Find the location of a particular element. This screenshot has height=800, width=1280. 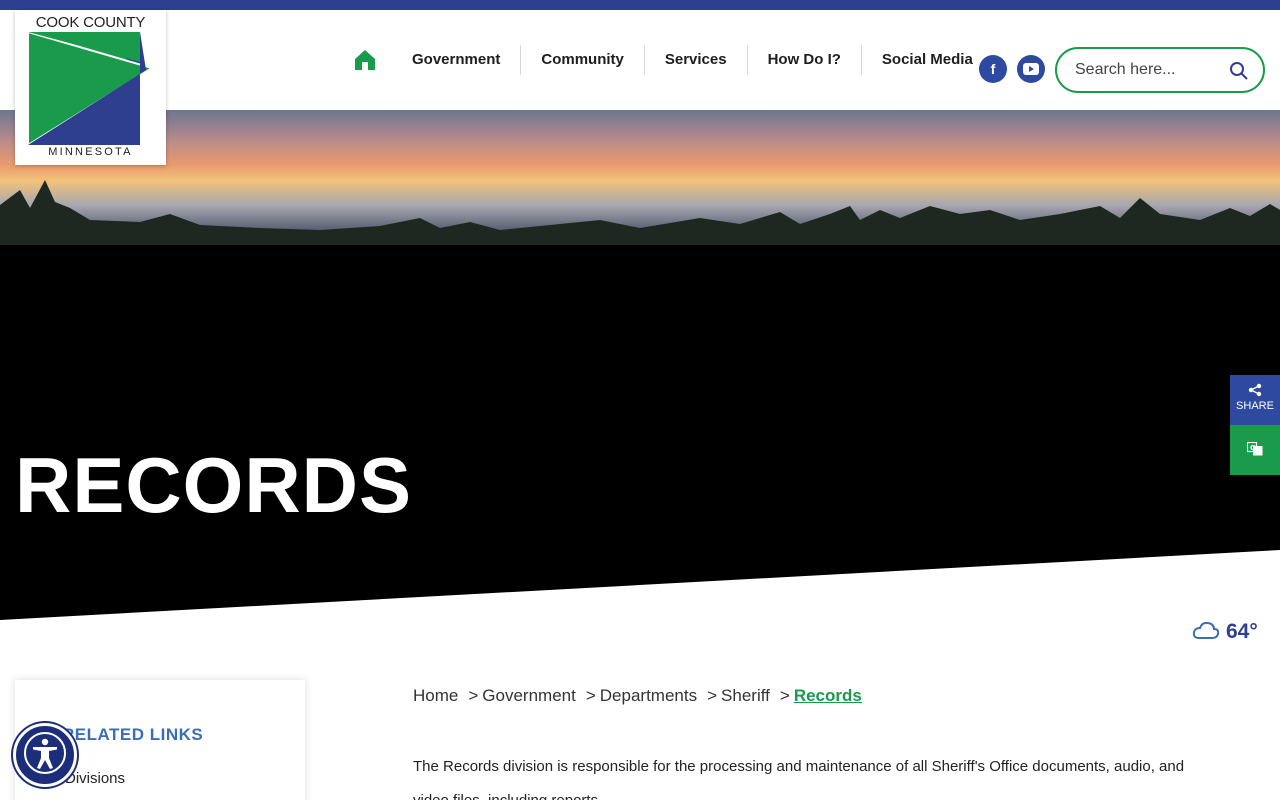

nav-social-media: Social Media is located at coordinates (922, 60).